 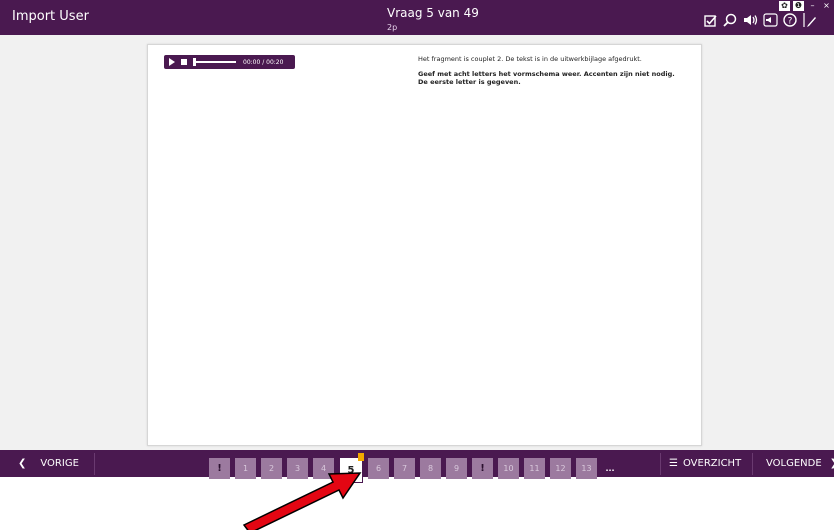 I want to click on annotation-arrow, so click(x=302, y=501).